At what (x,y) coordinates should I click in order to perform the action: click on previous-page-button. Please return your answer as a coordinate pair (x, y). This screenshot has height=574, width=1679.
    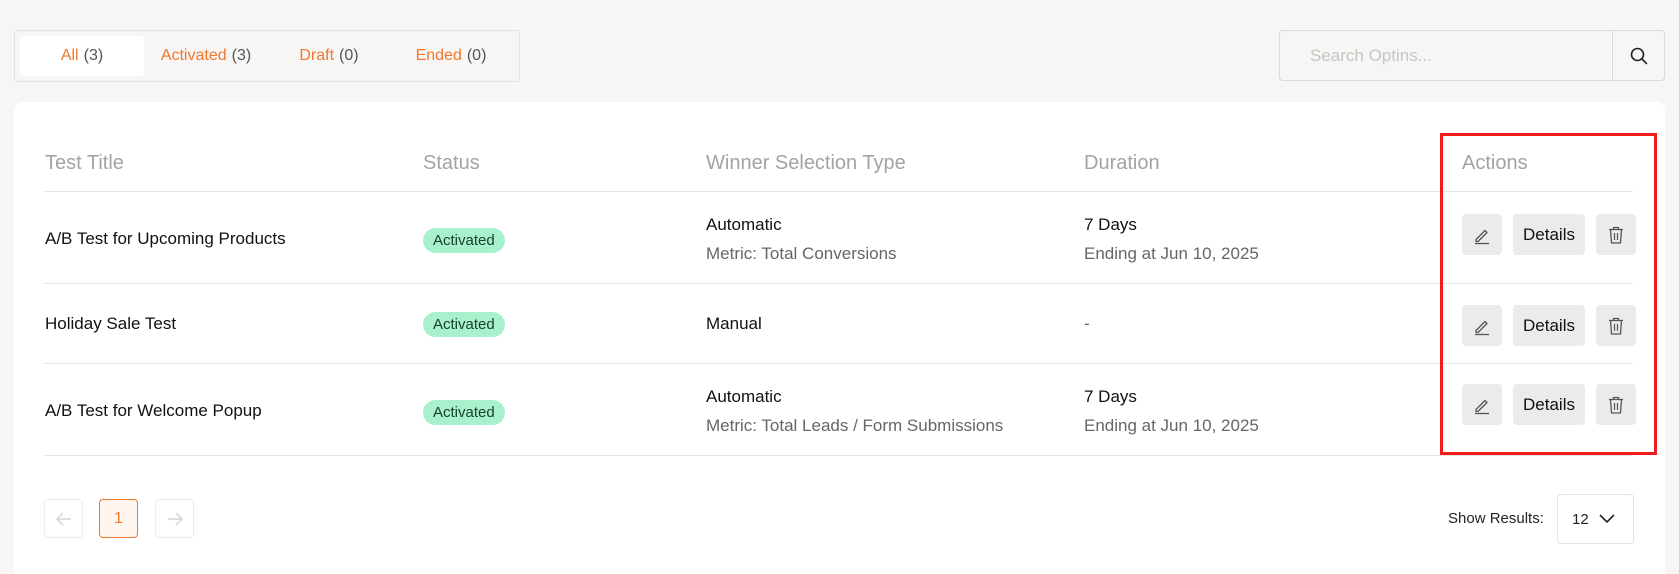
    Looking at the image, I should click on (63, 518).